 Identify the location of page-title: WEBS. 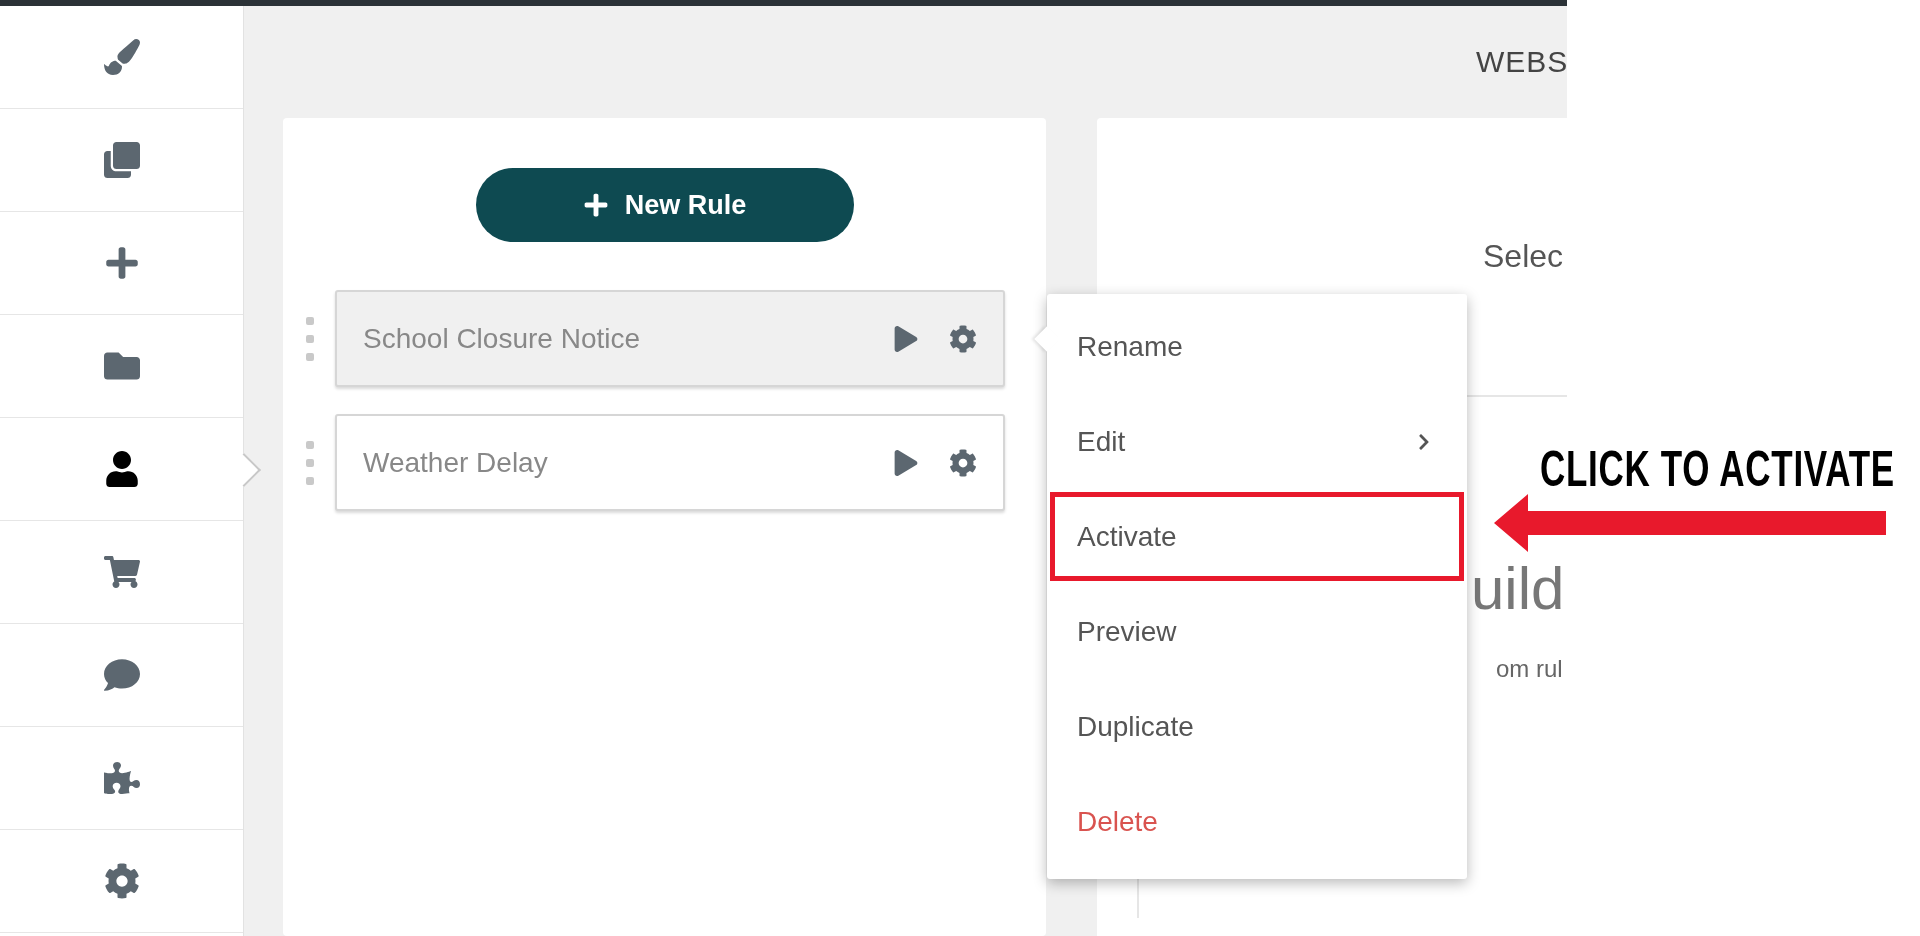
(1521, 62).